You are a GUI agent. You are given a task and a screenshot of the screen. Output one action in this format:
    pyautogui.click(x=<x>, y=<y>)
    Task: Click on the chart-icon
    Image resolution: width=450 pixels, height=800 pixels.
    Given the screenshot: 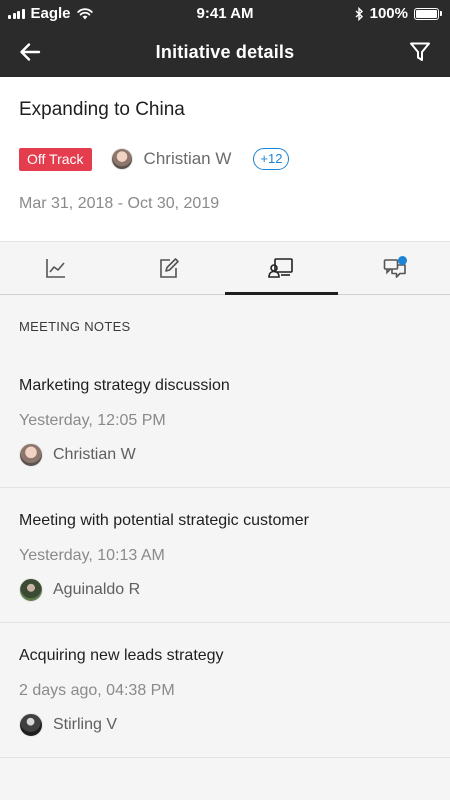 What is the action you would take?
    pyautogui.click(x=56, y=268)
    